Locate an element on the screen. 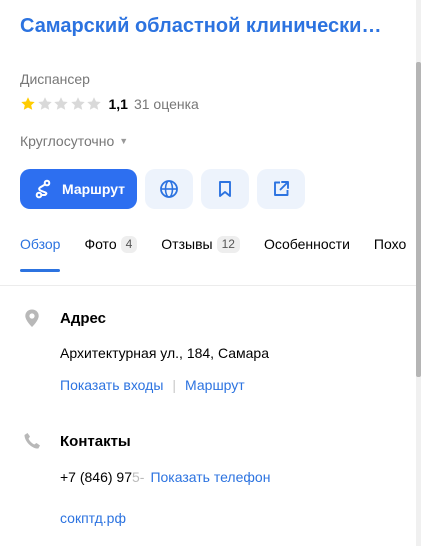 This screenshot has height=546, width=421. rating-count: 31 оценка is located at coordinates (166, 104).